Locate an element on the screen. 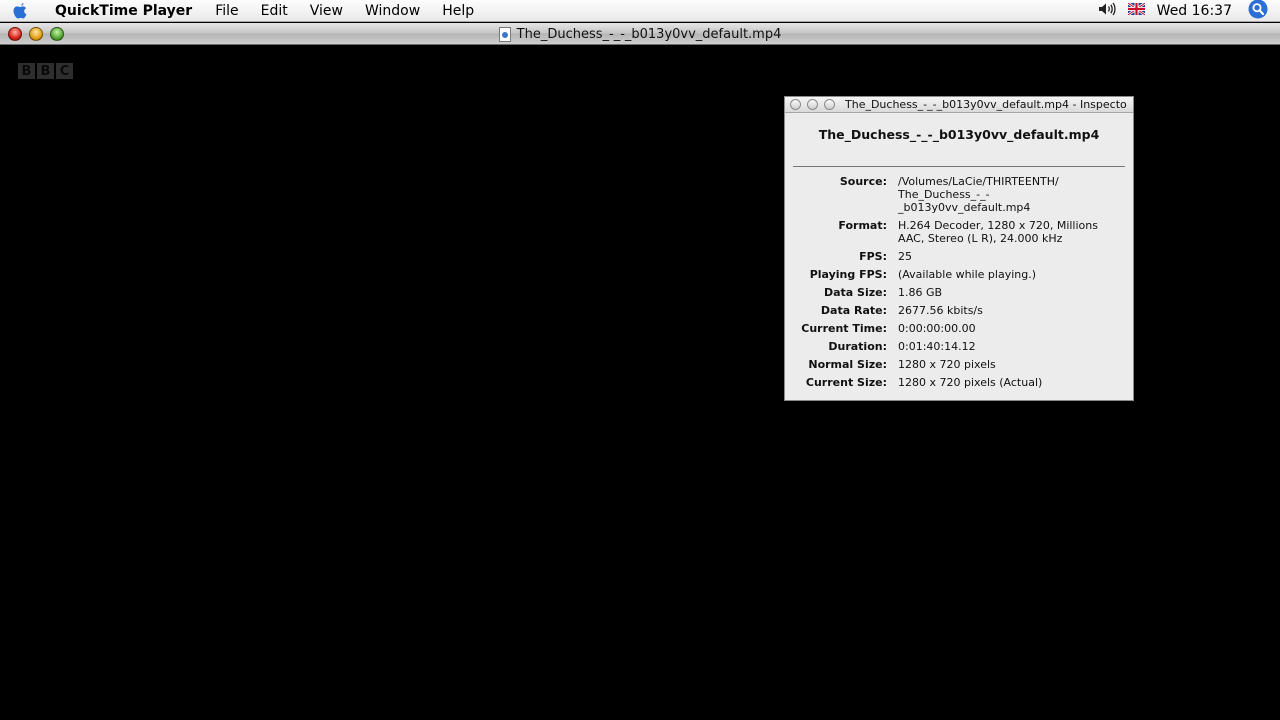  menu-edit: Edit is located at coordinates (274, 11).